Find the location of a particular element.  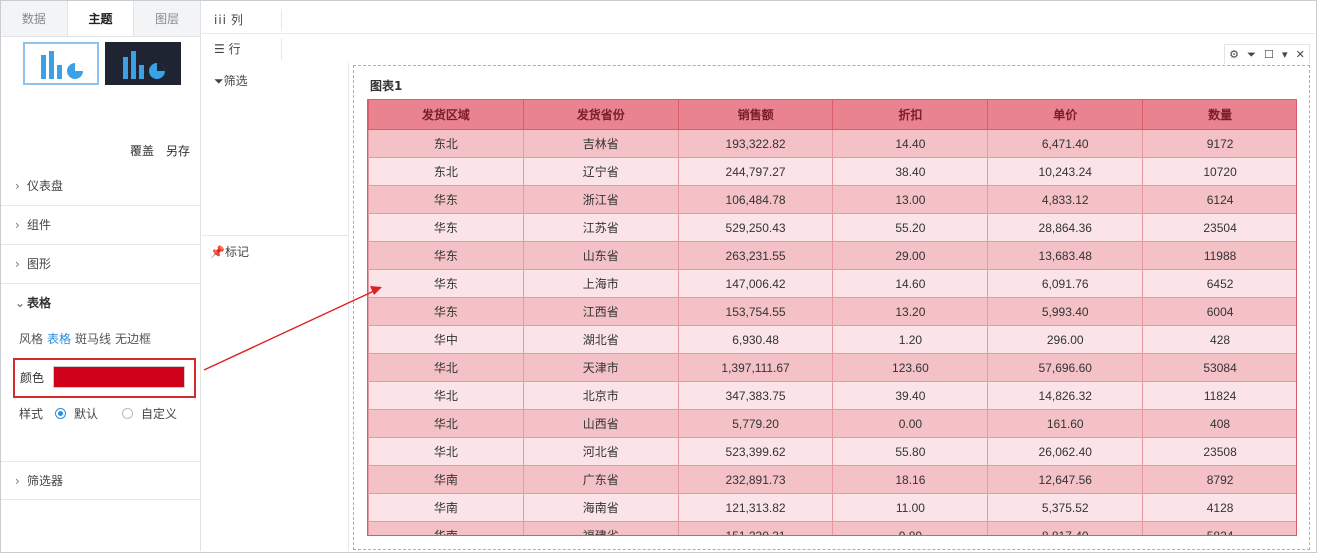

table-cell: 6,930.48 is located at coordinates (755, 339).